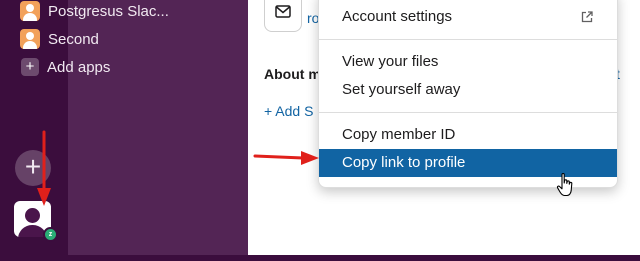 The image size is (640, 261). I want to click on sidebar-item-second: Second, so click(59, 39).